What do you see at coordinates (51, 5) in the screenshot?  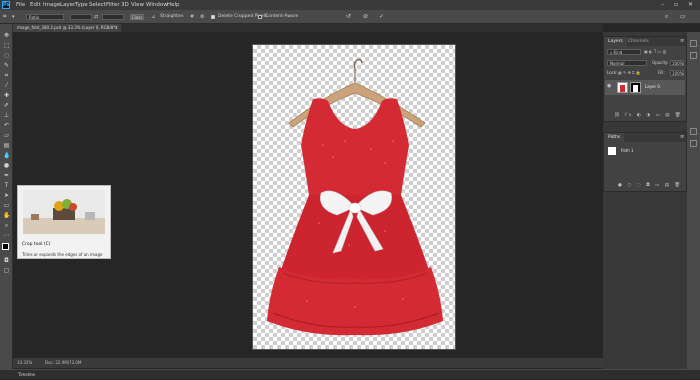 I see `menu-image: Image` at bounding box center [51, 5].